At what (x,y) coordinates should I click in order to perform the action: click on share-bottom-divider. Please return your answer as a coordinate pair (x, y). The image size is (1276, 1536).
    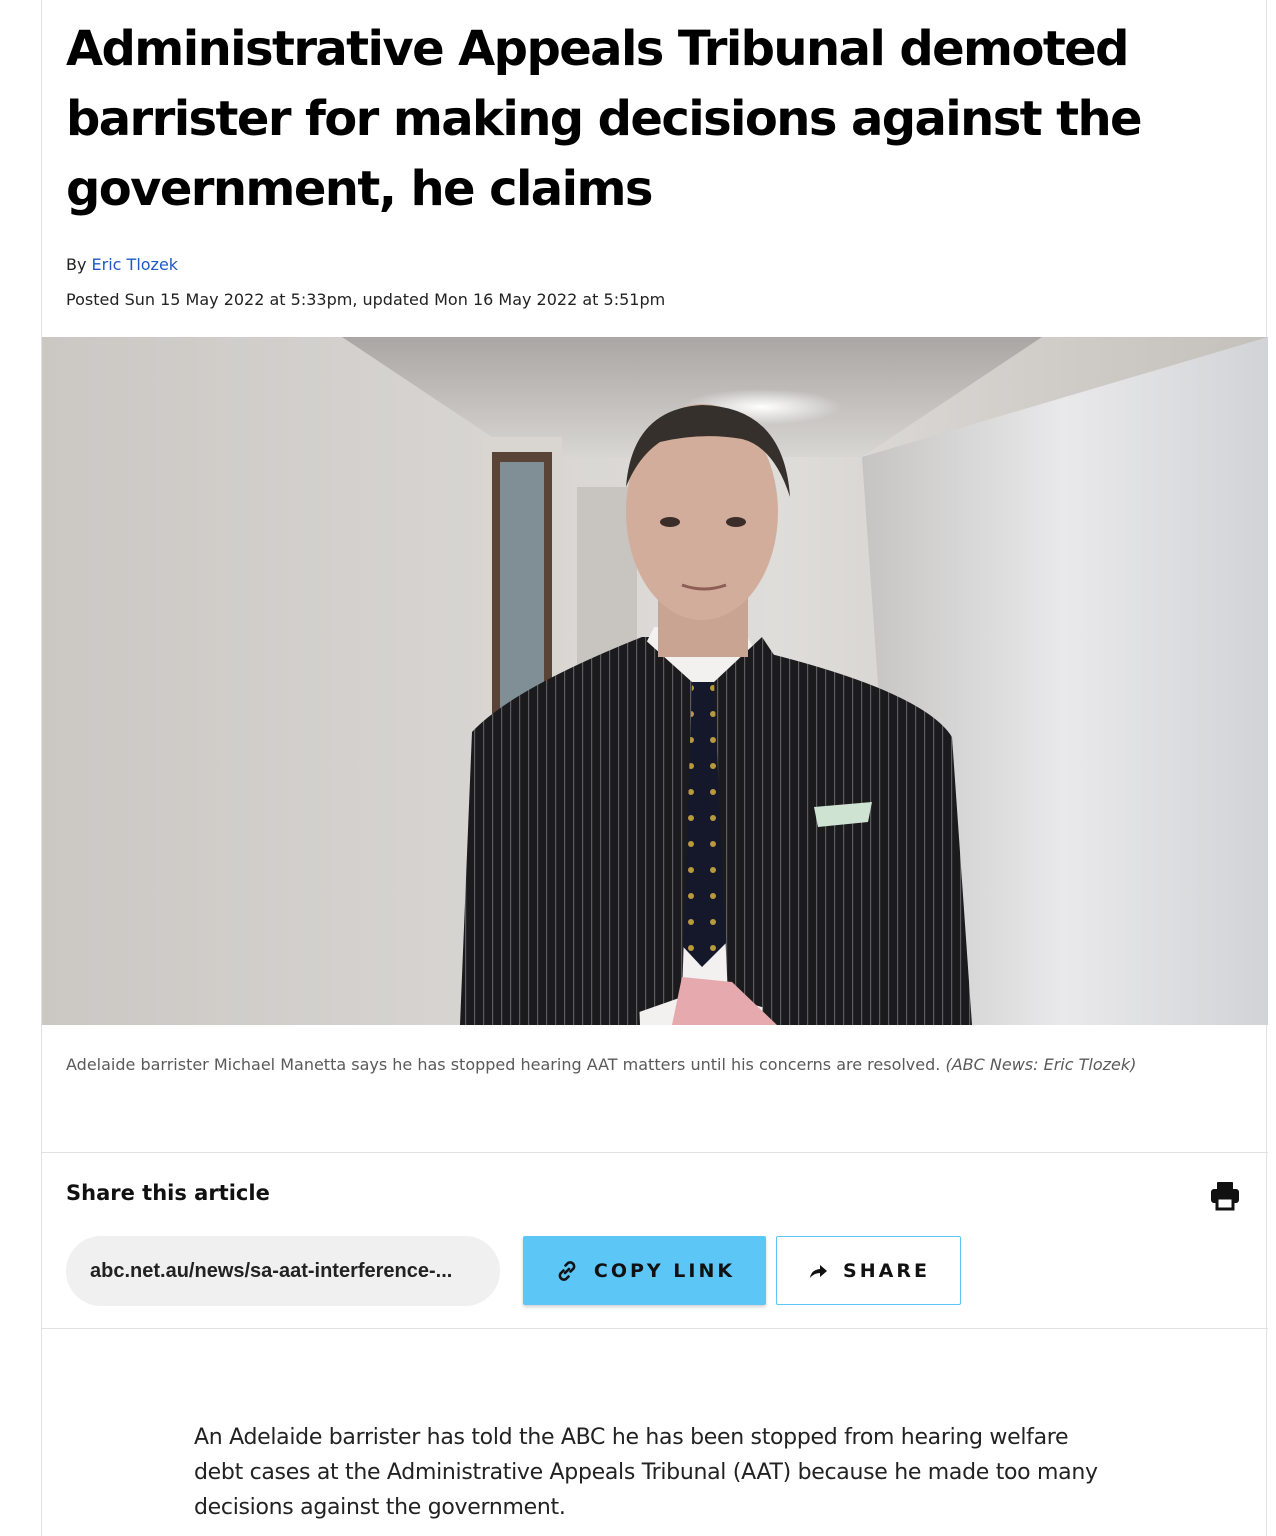
    Looking at the image, I should click on (655, 1328).